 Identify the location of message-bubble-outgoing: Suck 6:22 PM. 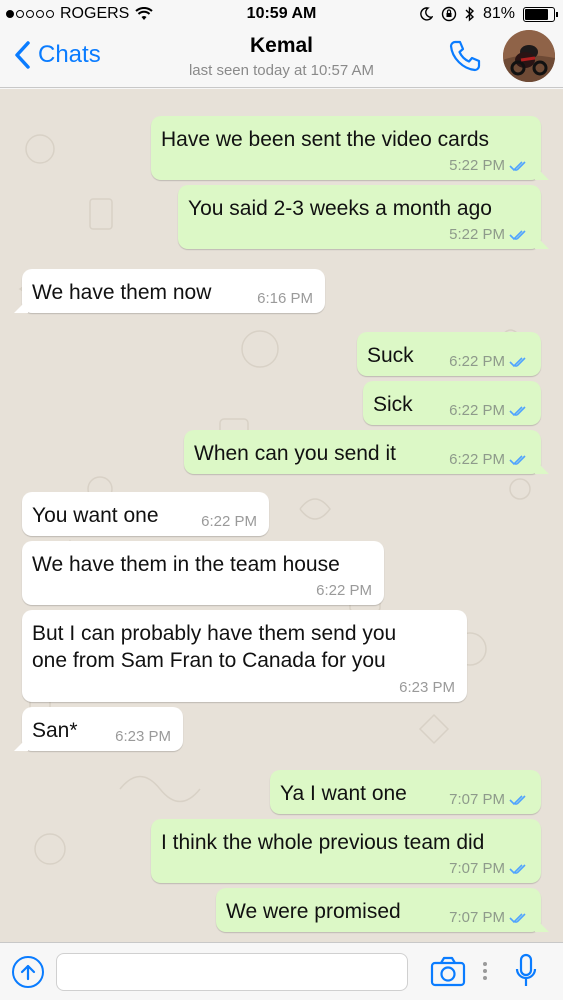
(449, 354).